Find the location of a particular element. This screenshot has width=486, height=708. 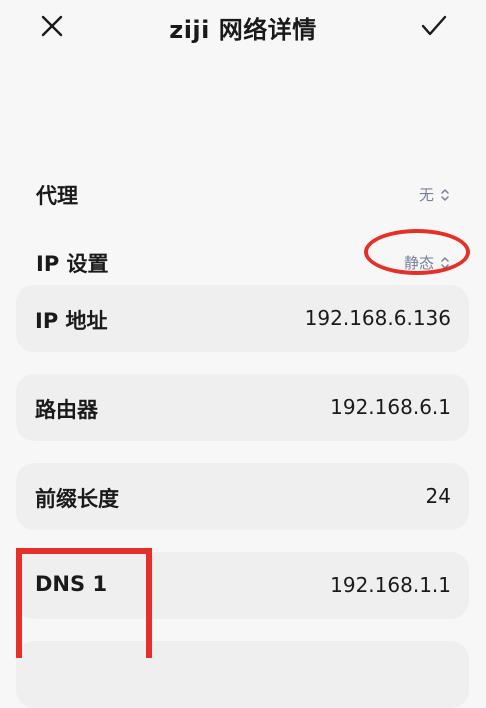

proxy-label: 代理 is located at coordinates (57, 196).